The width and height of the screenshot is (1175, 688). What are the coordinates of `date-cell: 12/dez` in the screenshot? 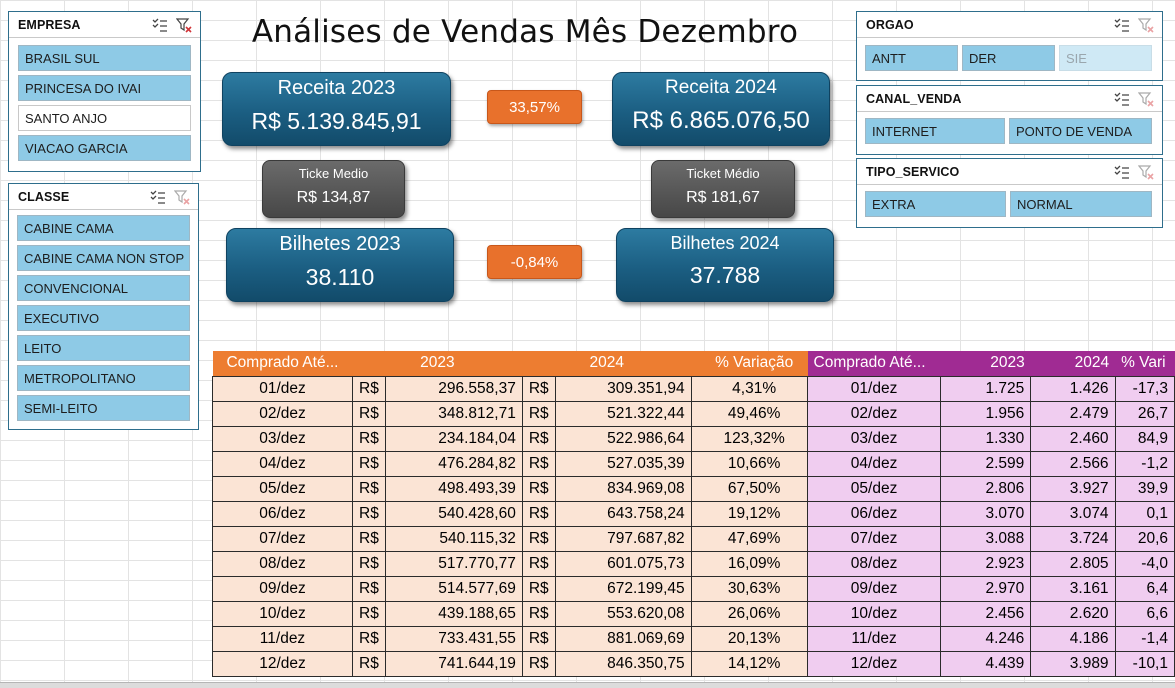 It's located at (282, 663).